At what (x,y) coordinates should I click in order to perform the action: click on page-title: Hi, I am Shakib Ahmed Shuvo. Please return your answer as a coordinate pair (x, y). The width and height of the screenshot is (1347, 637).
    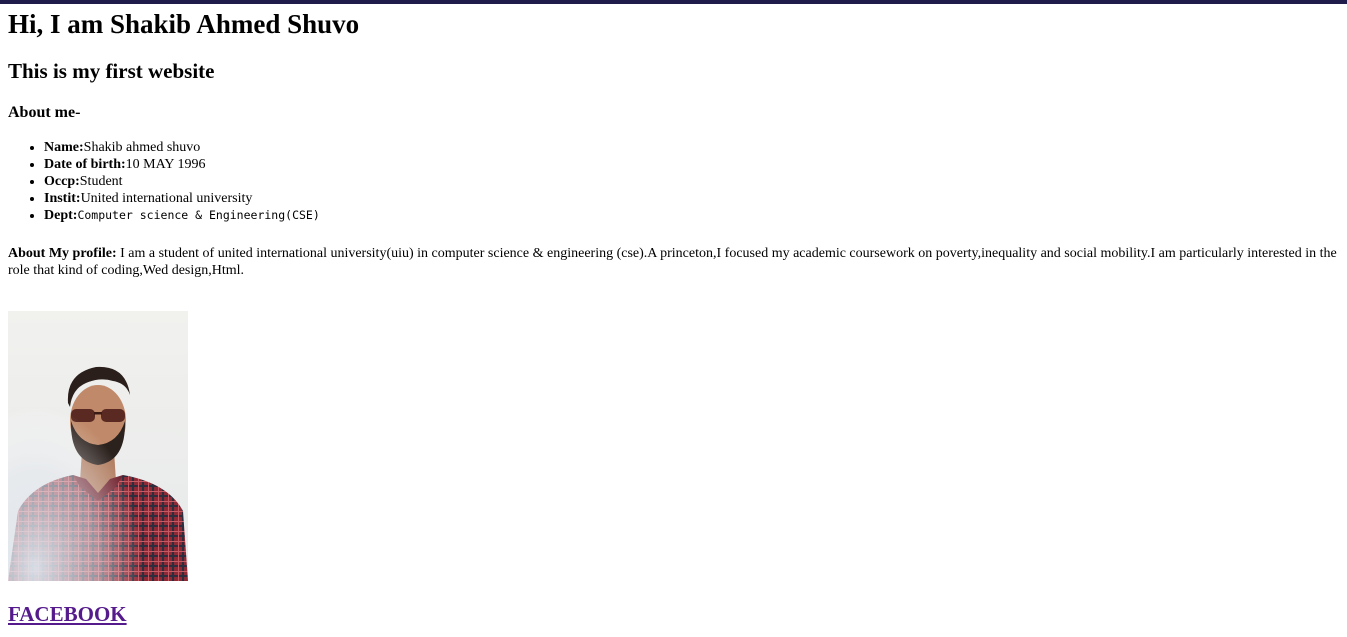
    Looking at the image, I should click on (184, 24).